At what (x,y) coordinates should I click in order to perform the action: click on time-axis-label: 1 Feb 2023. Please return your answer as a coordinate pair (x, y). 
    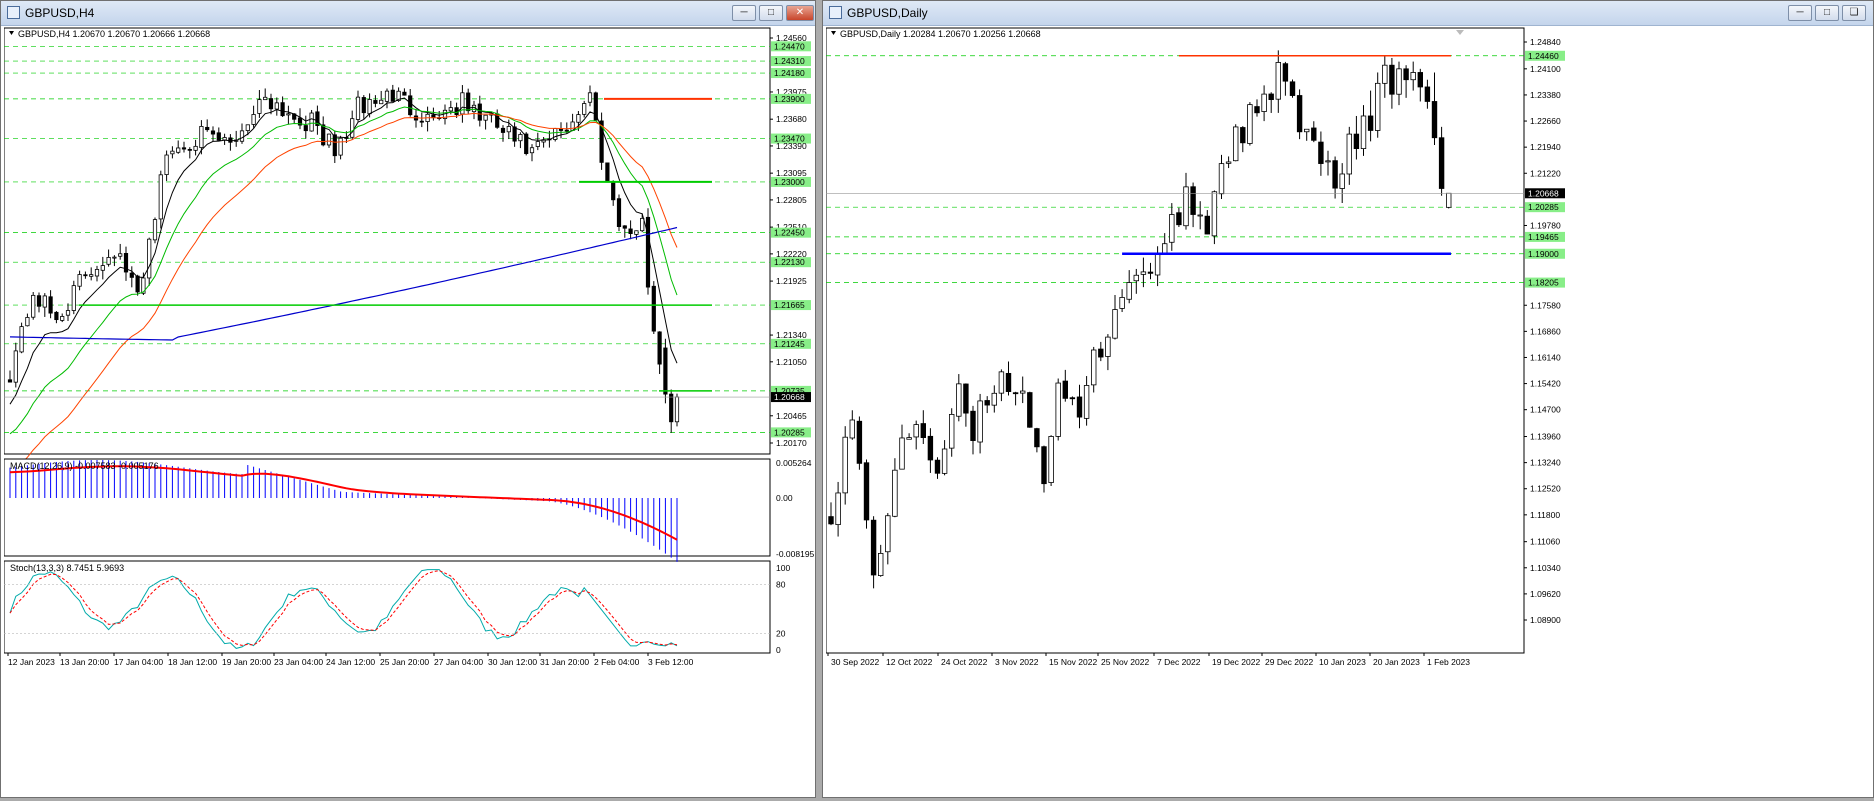
    Looking at the image, I should click on (1448, 662).